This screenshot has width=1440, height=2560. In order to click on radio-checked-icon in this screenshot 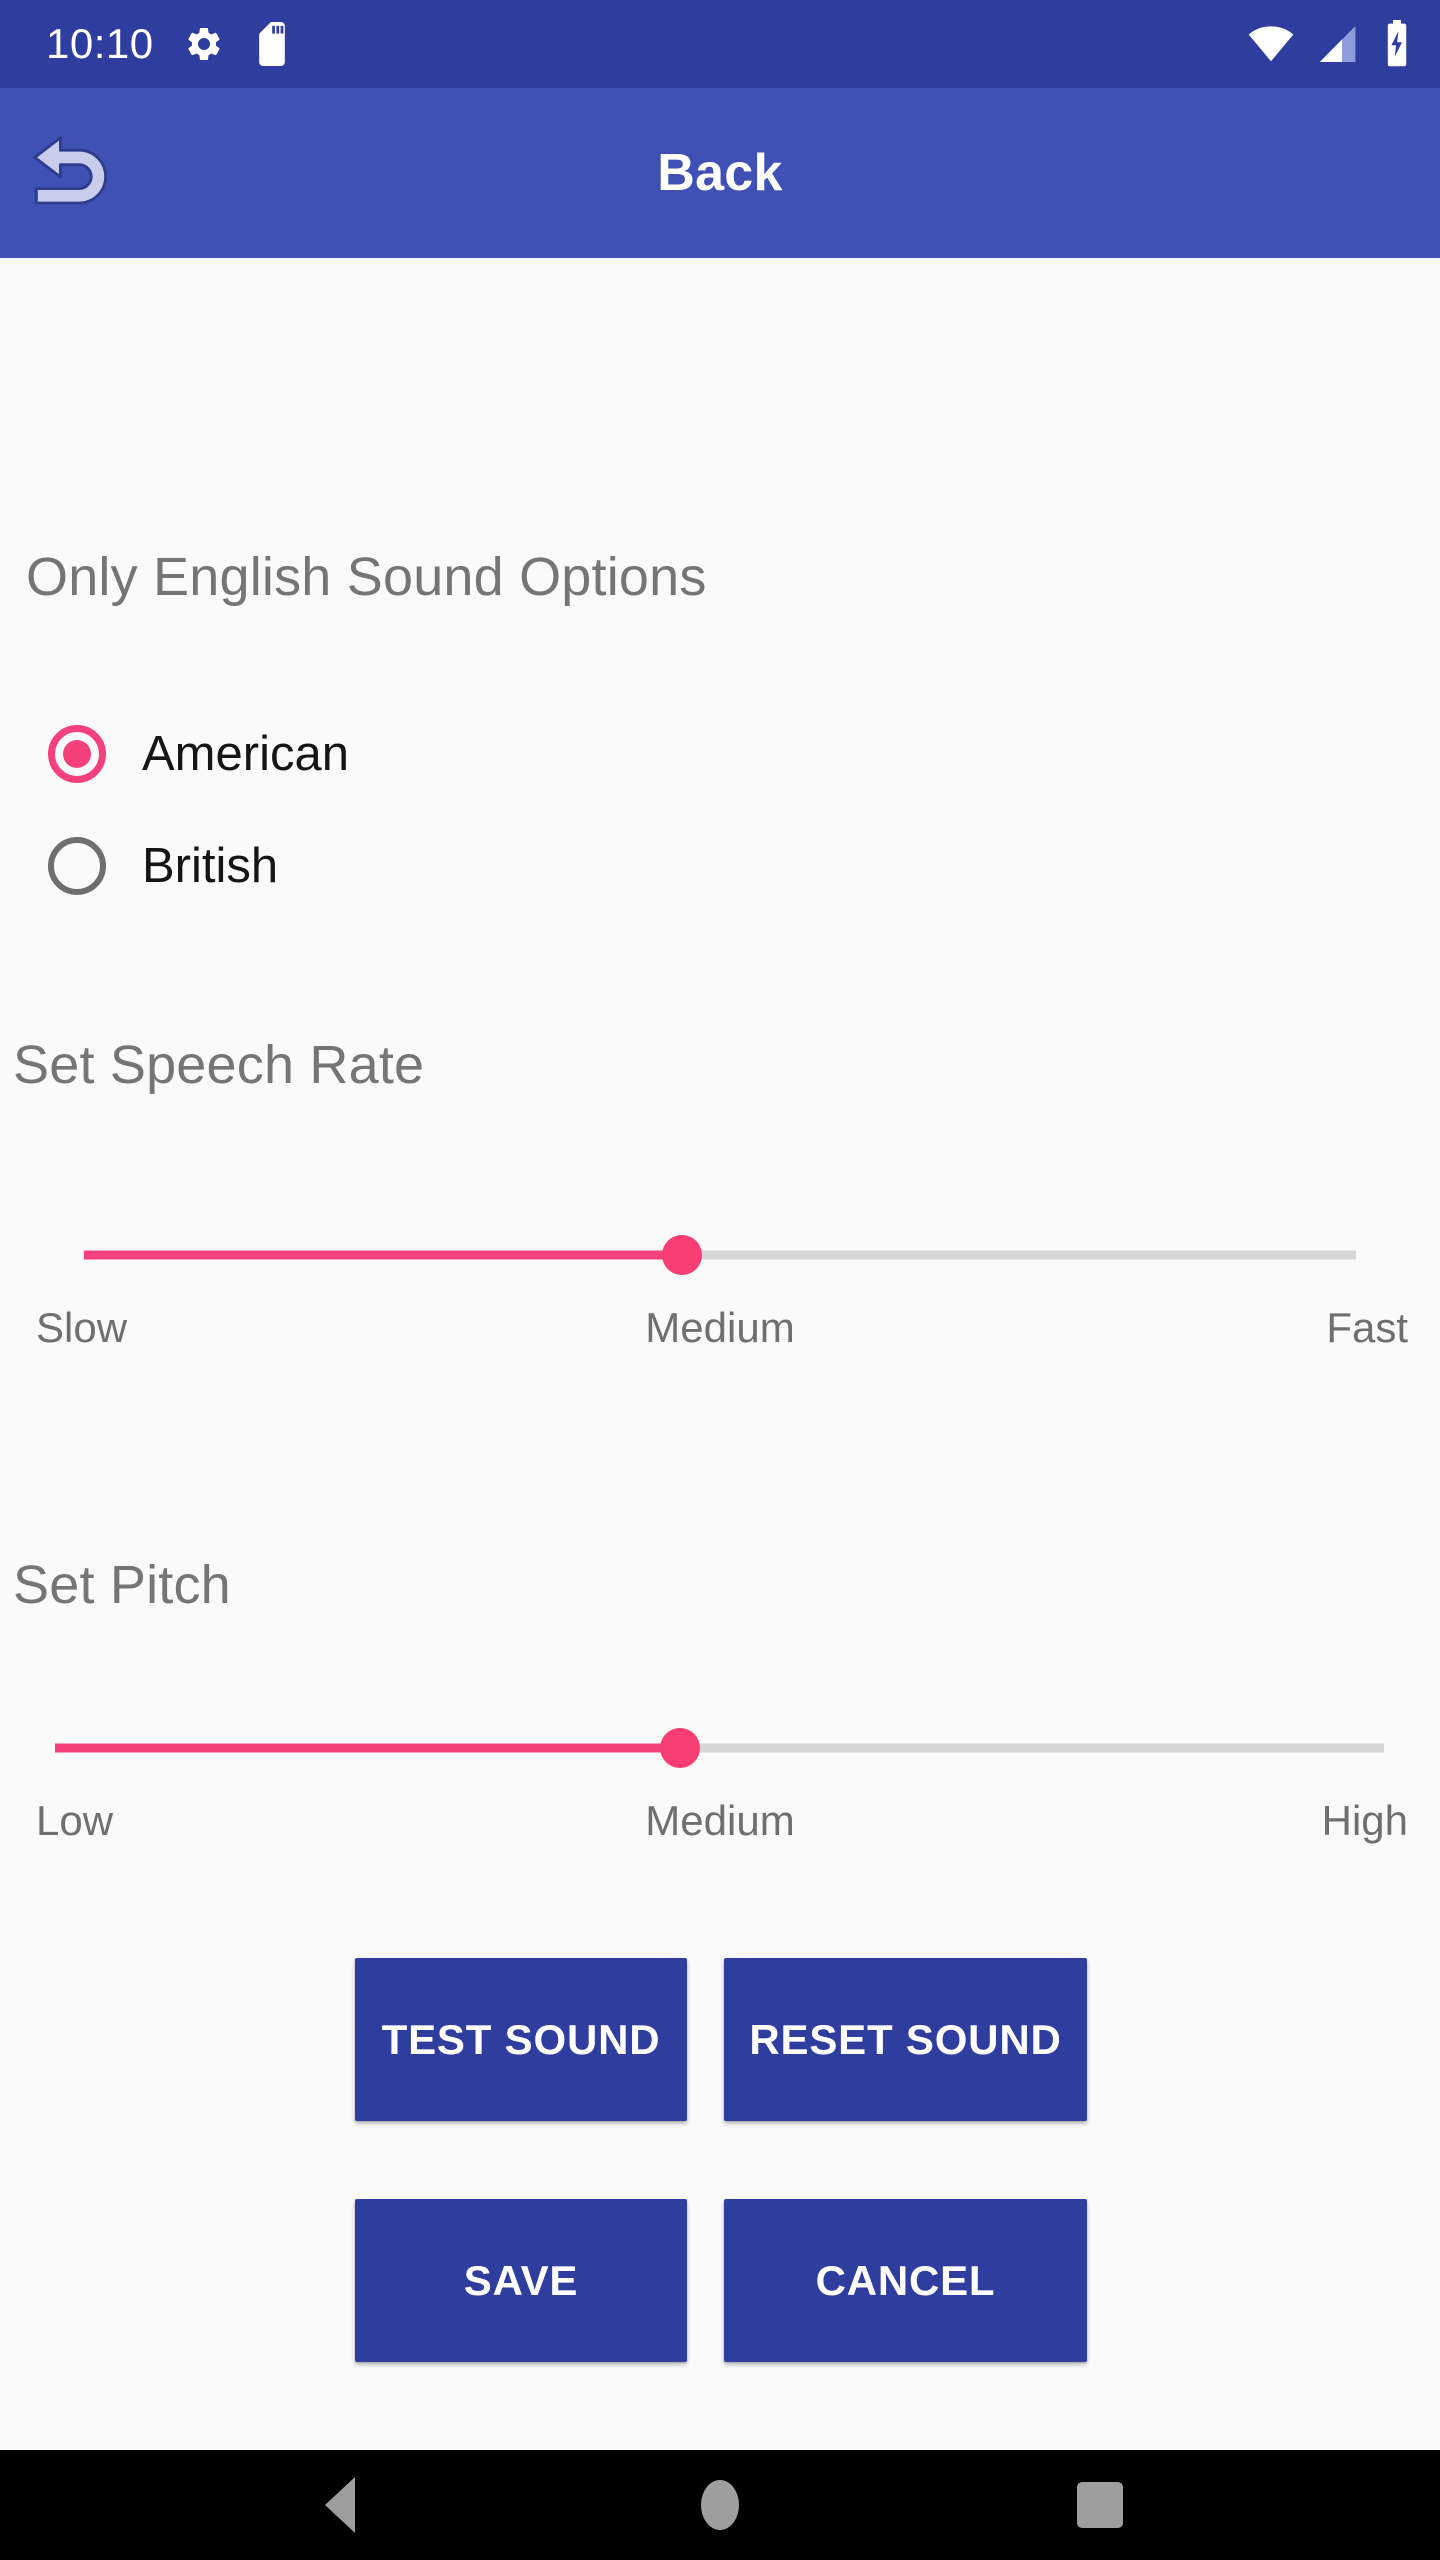, I will do `click(77, 754)`.